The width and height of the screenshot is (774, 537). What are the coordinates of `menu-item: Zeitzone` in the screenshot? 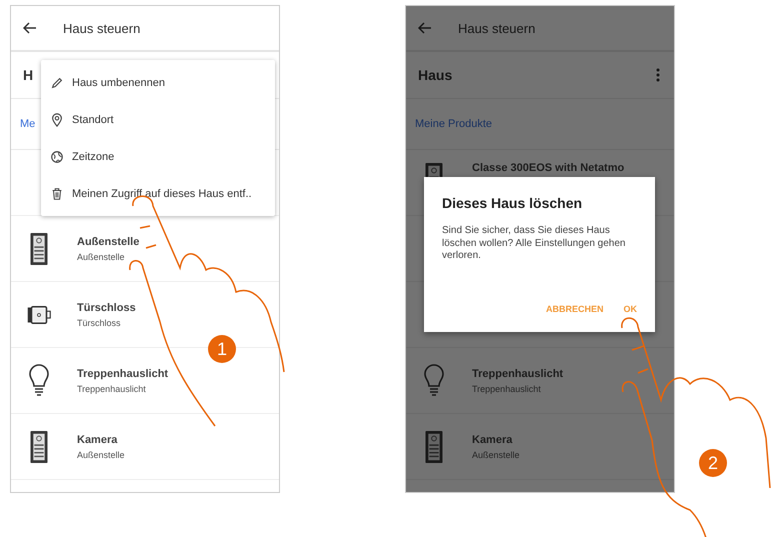 It's located at (158, 156).